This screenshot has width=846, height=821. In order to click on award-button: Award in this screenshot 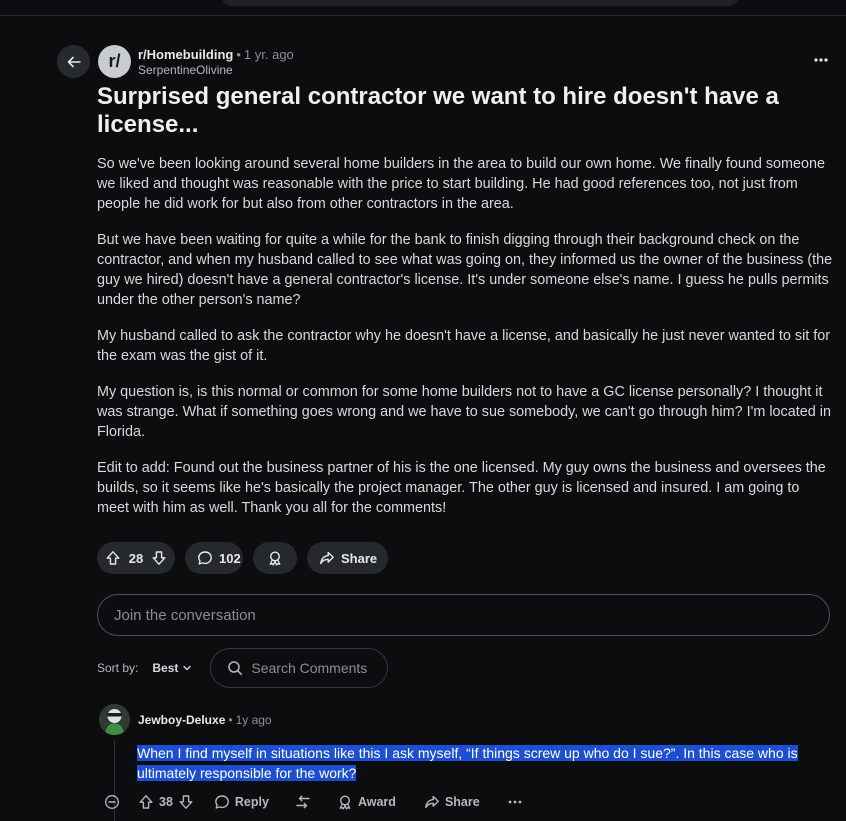, I will do `click(366, 802)`.